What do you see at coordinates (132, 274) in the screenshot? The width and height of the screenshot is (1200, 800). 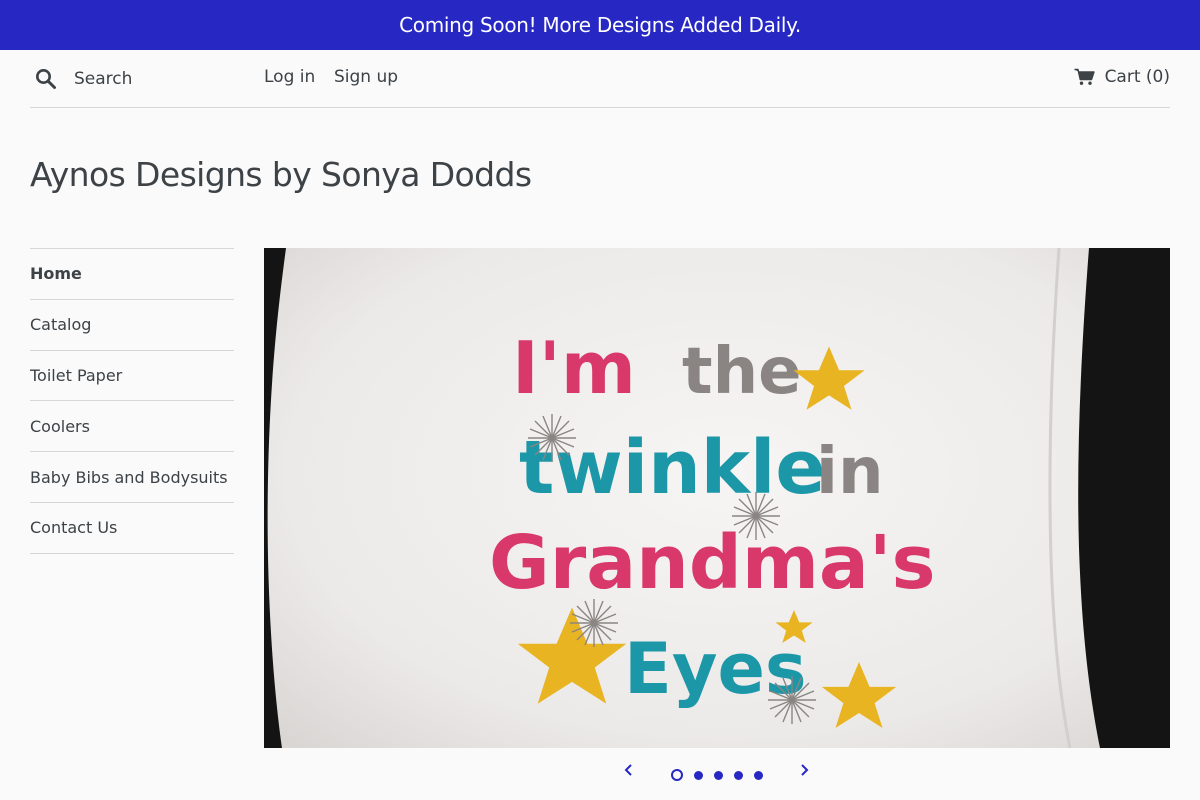 I see `sidebar-item-home: Home` at bounding box center [132, 274].